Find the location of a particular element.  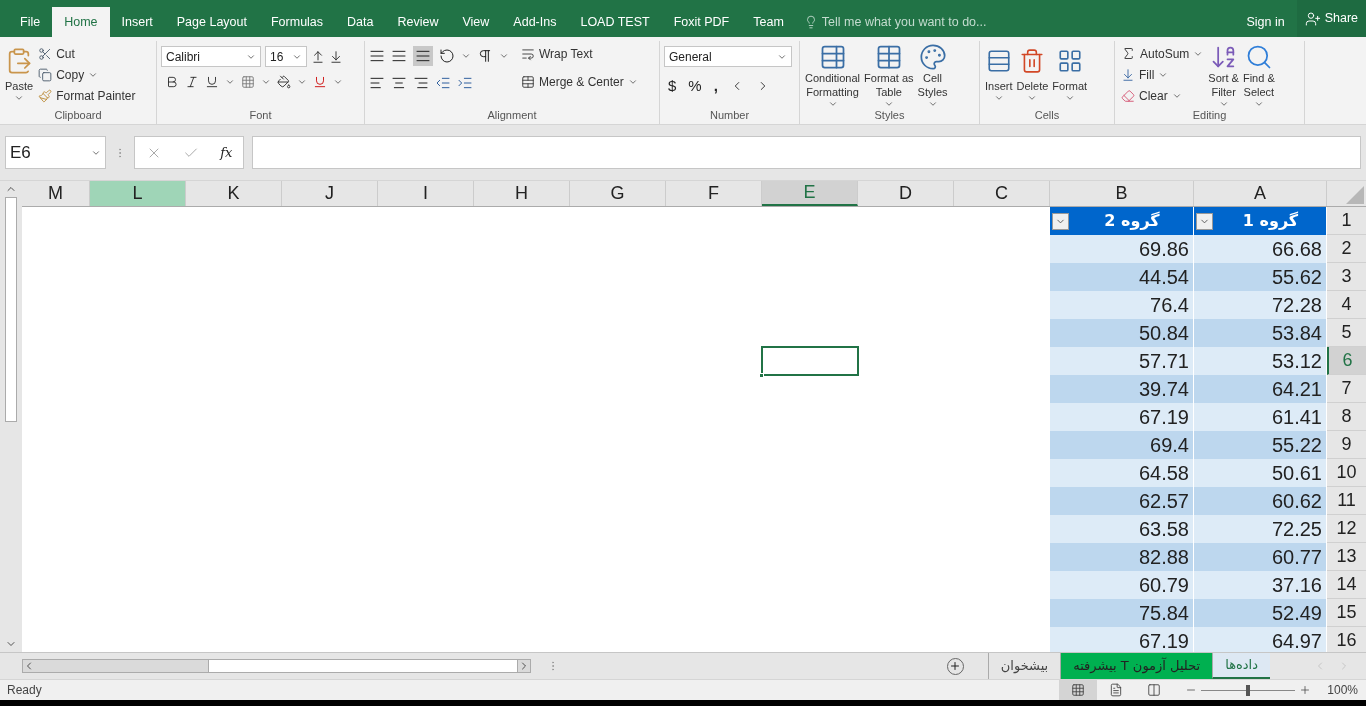

row-header: 4 is located at coordinates (1346, 305).